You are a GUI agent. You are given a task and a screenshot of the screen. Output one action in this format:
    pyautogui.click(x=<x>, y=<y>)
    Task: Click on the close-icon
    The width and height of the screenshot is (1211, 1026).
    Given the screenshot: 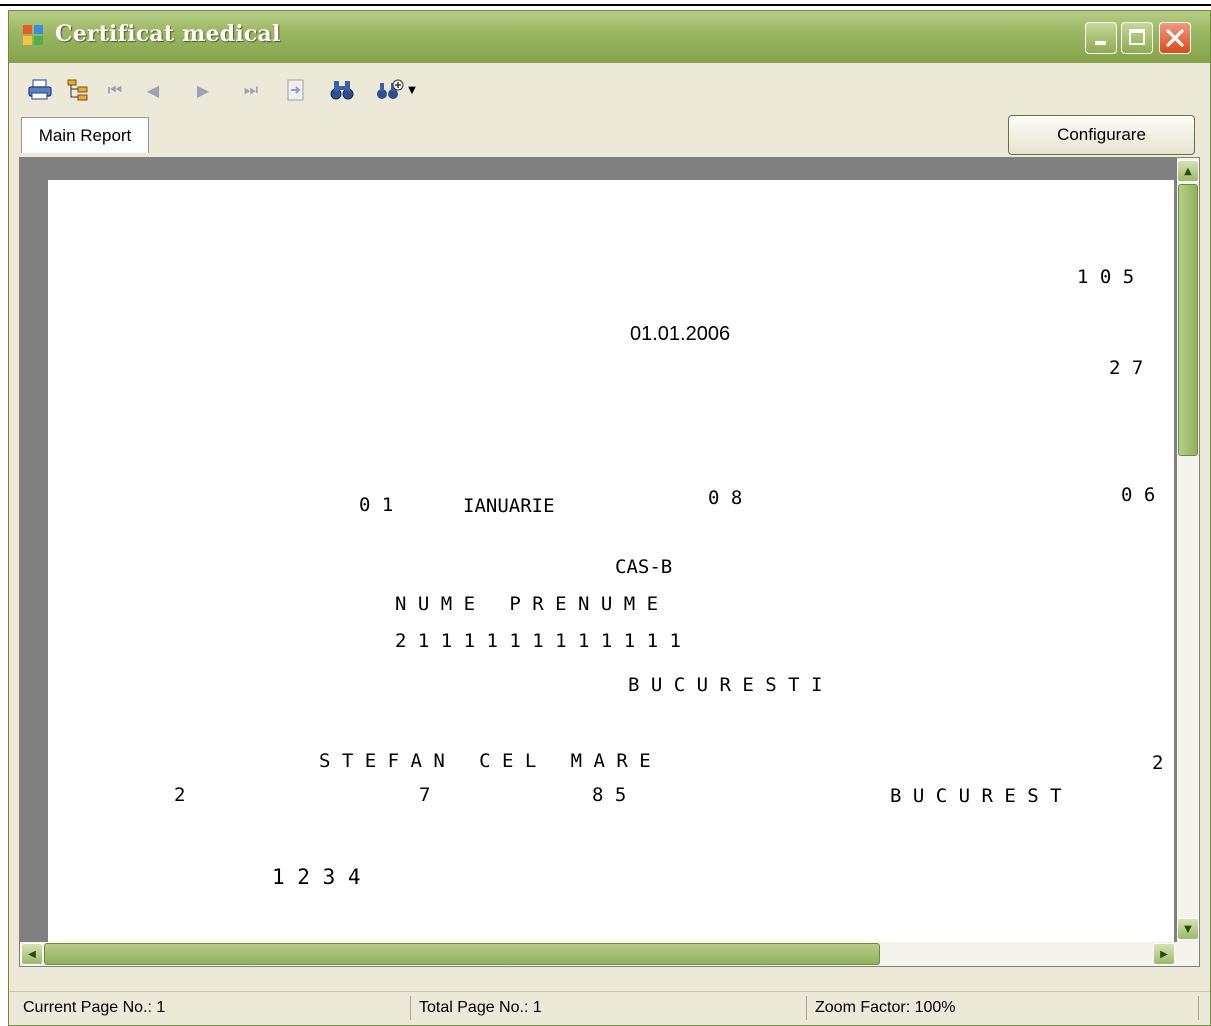 What is the action you would take?
    pyautogui.click(x=1175, y=38)
    